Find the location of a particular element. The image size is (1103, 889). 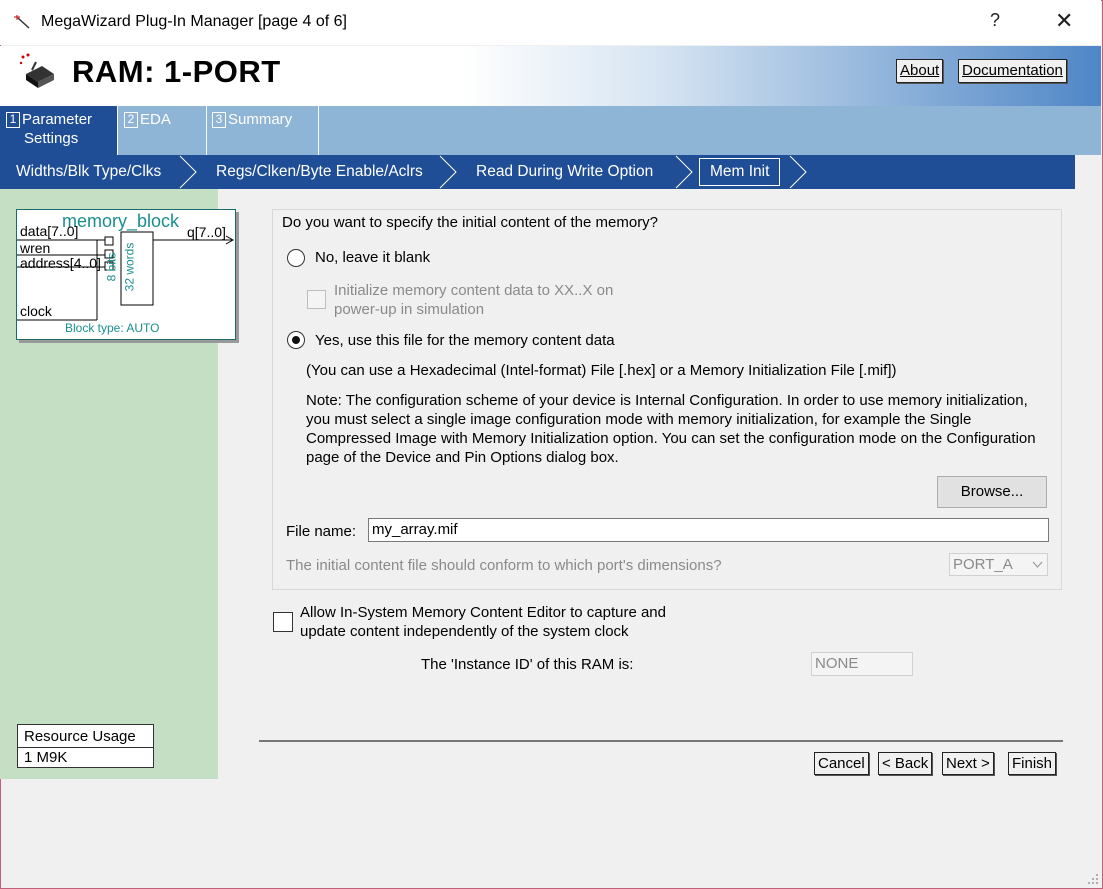

file-name-label: File name: is located at coordinates (321, 531).